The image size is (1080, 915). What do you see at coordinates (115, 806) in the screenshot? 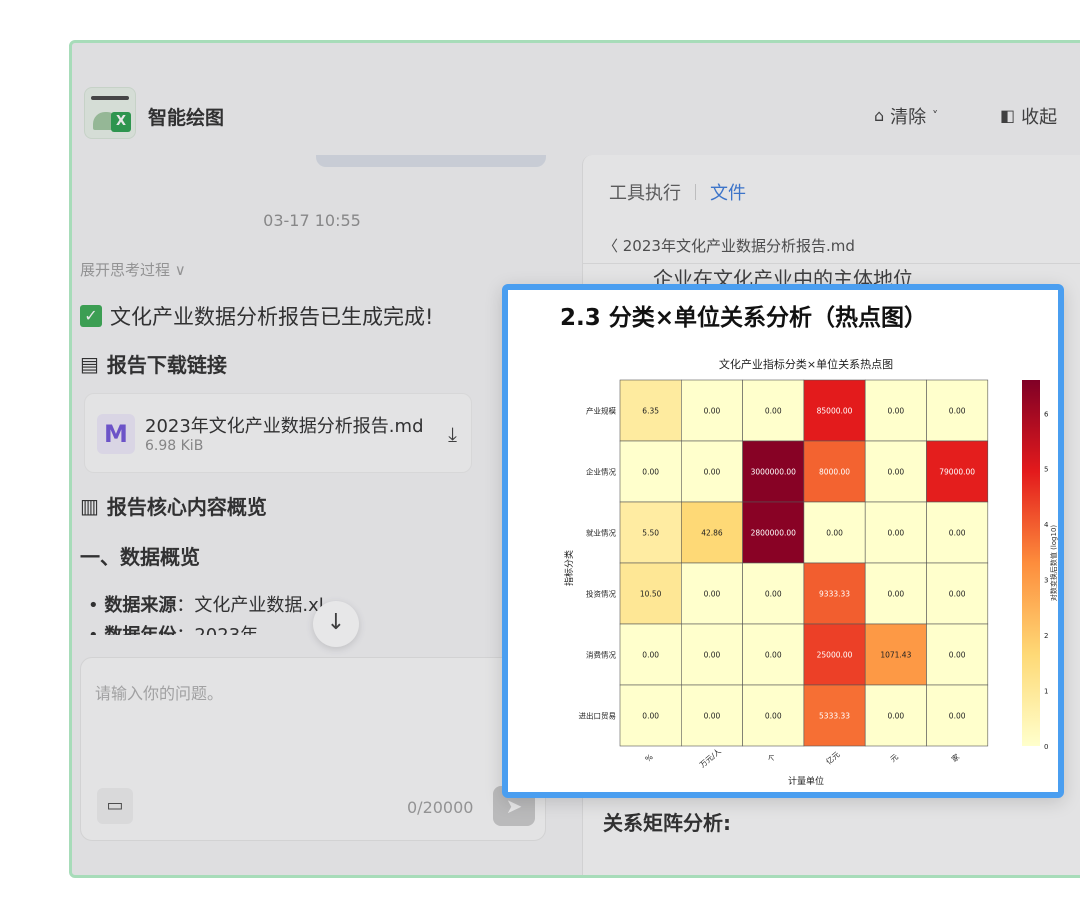
I see `attach-file-icon: ▭` at bounding box center [115, 806].